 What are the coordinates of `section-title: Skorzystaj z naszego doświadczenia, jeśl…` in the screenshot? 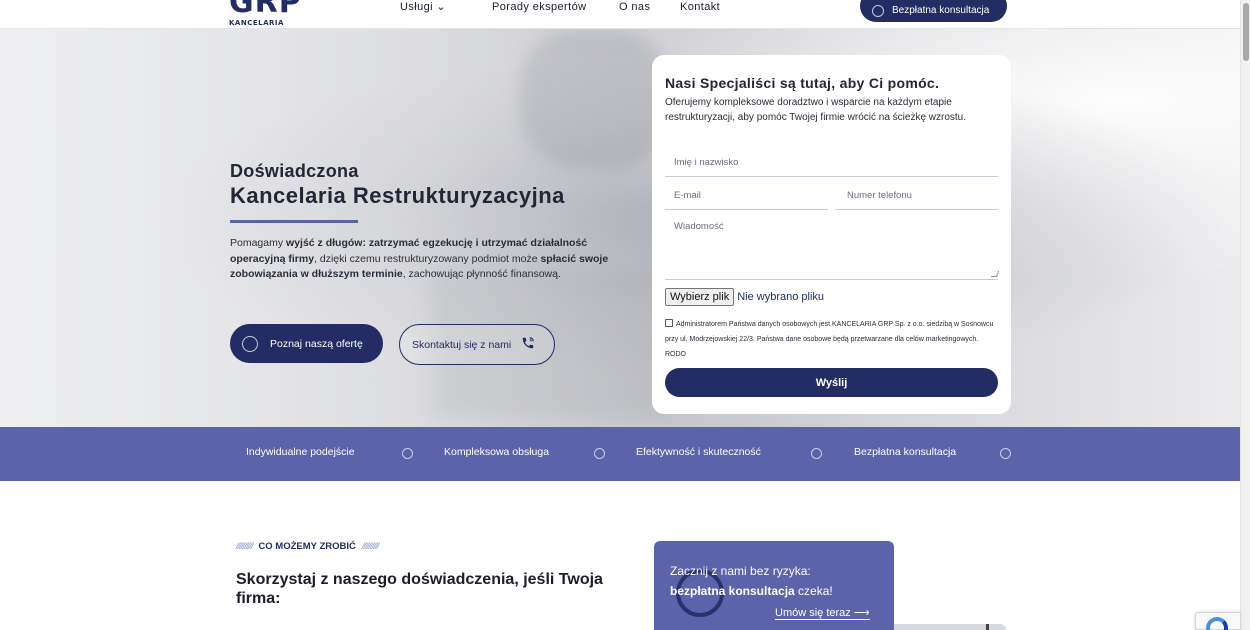 It's located at (419, 589).